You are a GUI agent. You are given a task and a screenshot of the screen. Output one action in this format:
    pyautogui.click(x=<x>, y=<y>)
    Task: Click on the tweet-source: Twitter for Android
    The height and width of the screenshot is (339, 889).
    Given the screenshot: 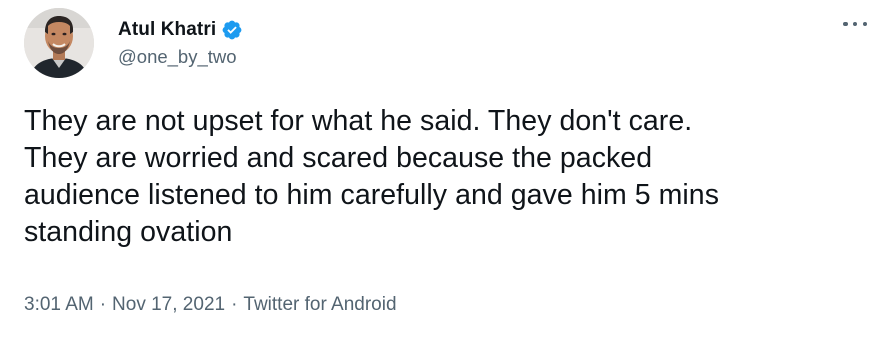 What is the action you would take?
    pyautogui.click(x=319, y=304)
    